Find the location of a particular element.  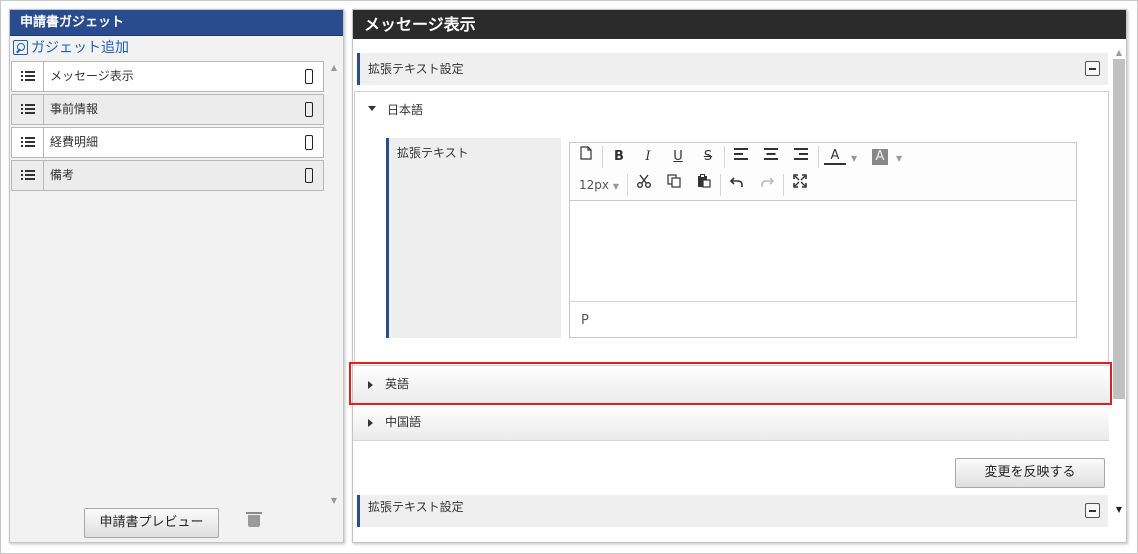

form-preview-button: 申請書プレビュー is located at coordinates (151, 523).